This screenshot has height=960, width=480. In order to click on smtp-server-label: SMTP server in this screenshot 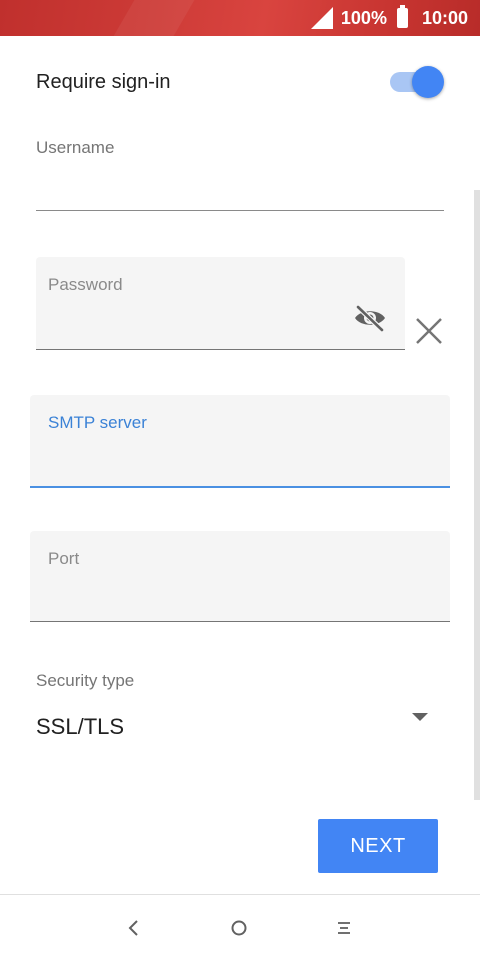, I will do `click(97, 422)`.